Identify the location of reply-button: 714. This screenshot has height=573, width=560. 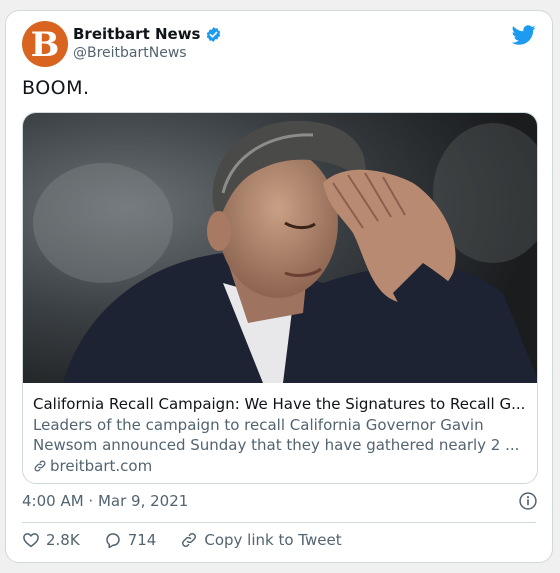
(130, 540).